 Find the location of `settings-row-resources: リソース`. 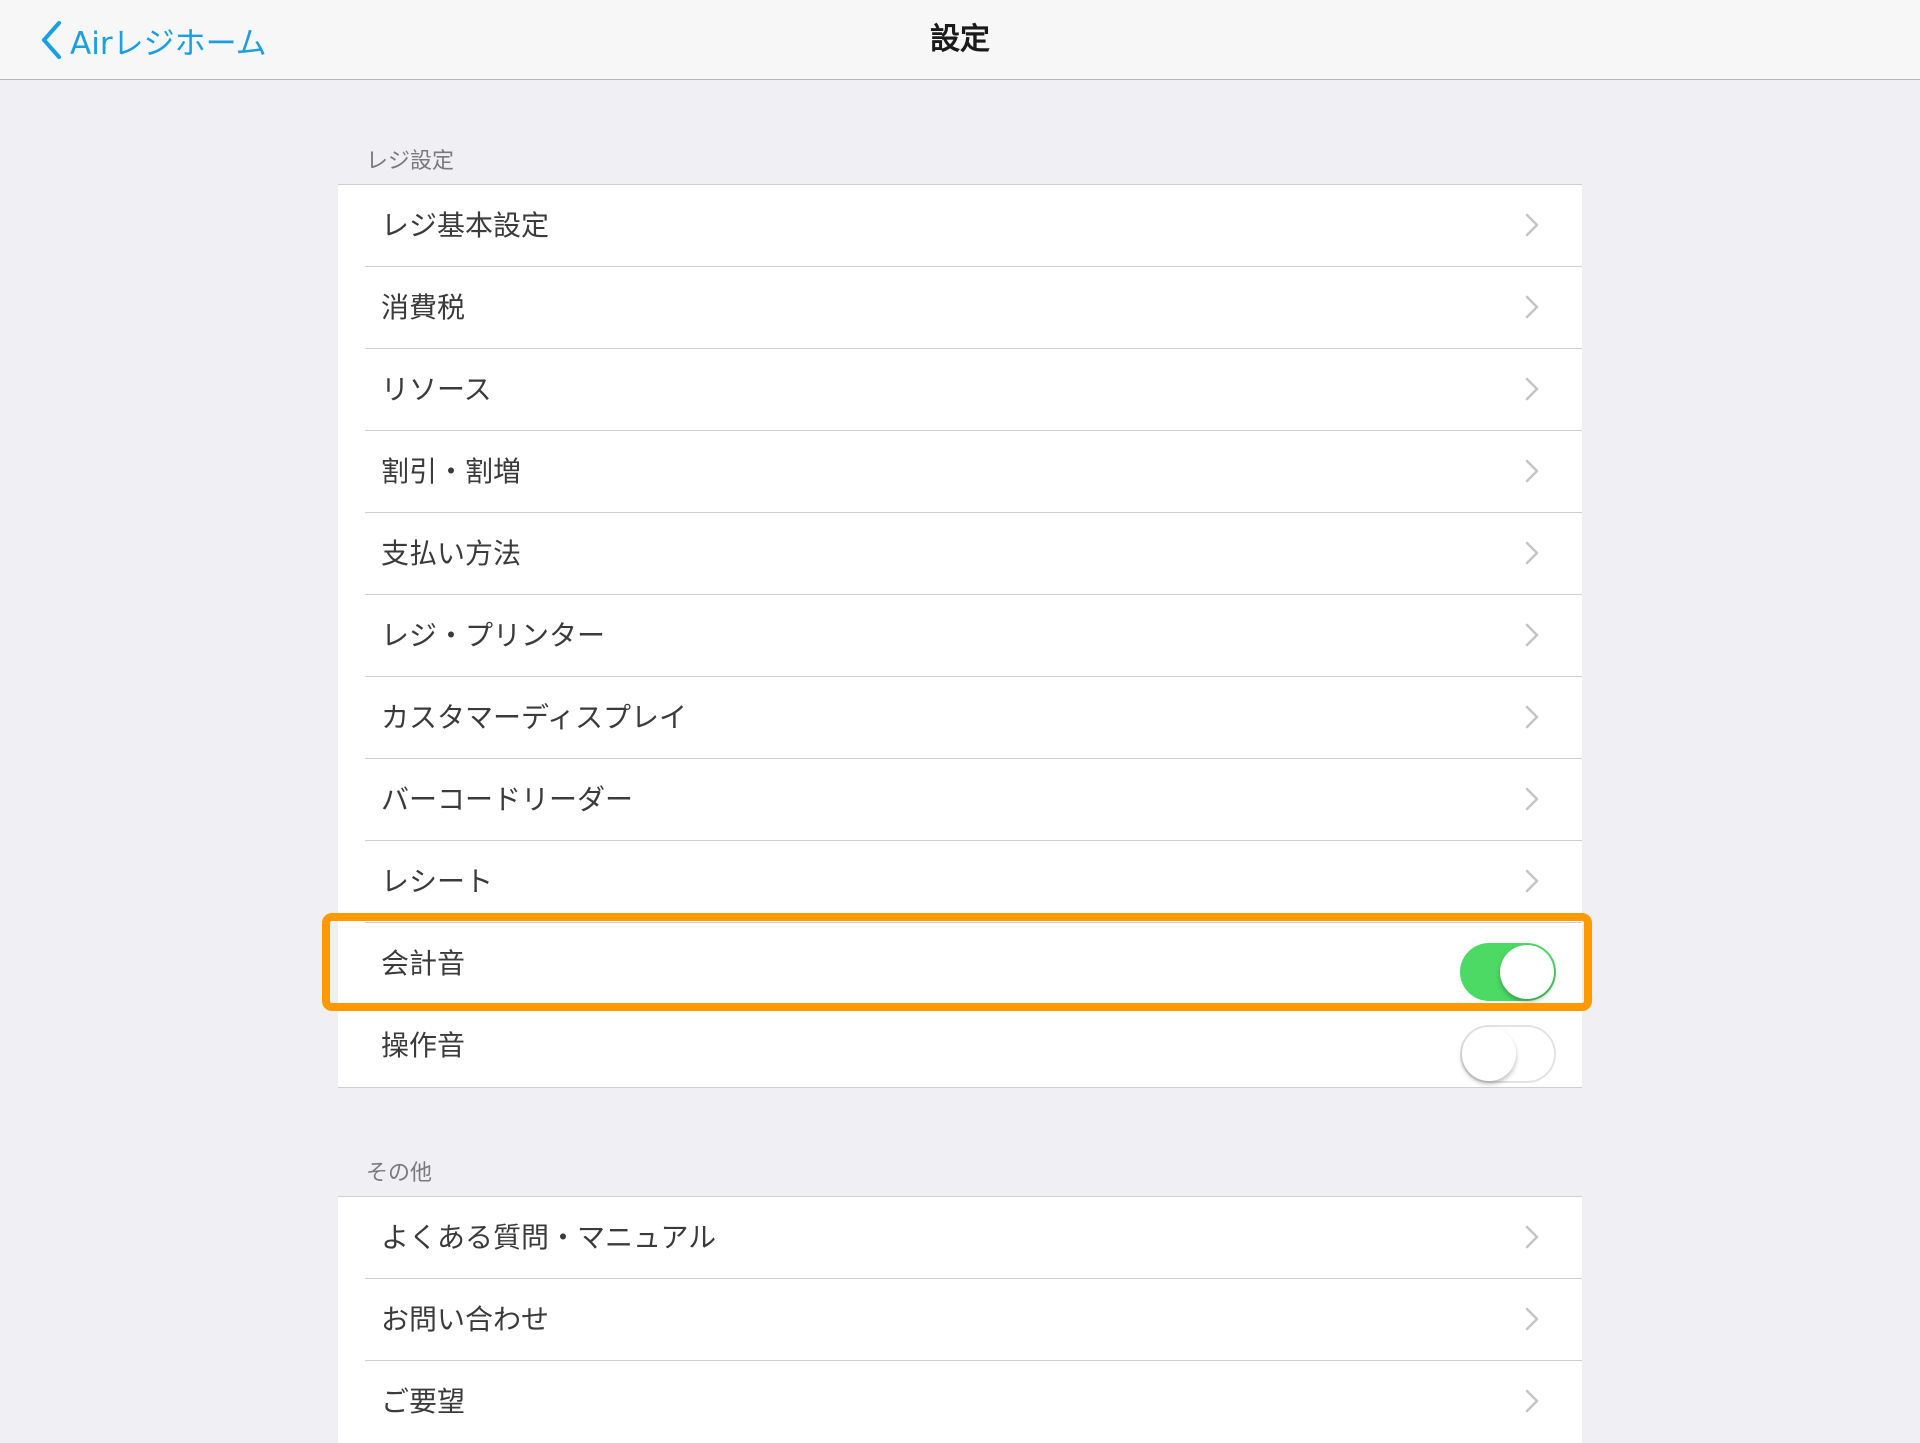

settings-row-resources: リソース is located at coordinates (960, 390).